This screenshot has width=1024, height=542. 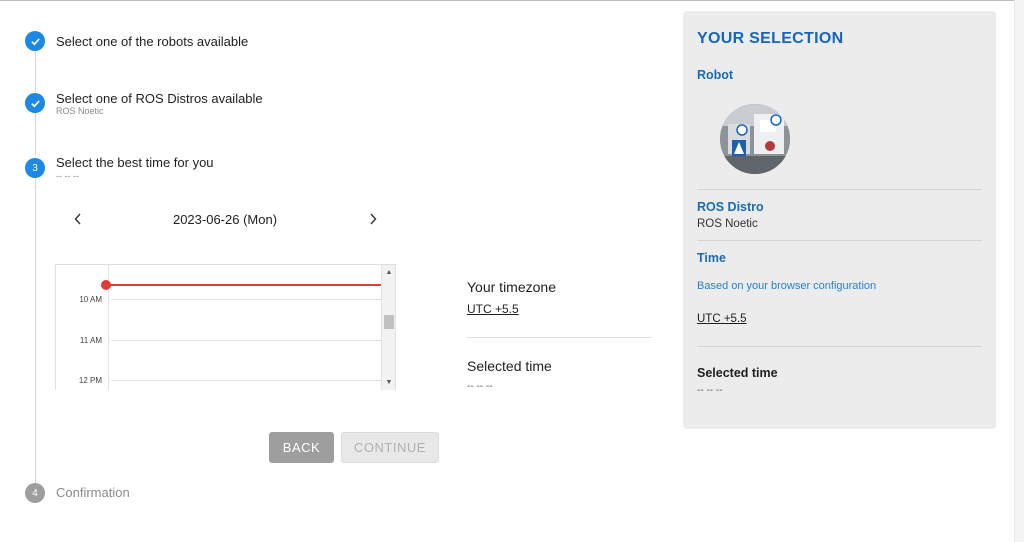 What do you see at coordinates (35, 168) in the screenshot?
I see `step-3-number: 3` at bounding box center [35, 168].